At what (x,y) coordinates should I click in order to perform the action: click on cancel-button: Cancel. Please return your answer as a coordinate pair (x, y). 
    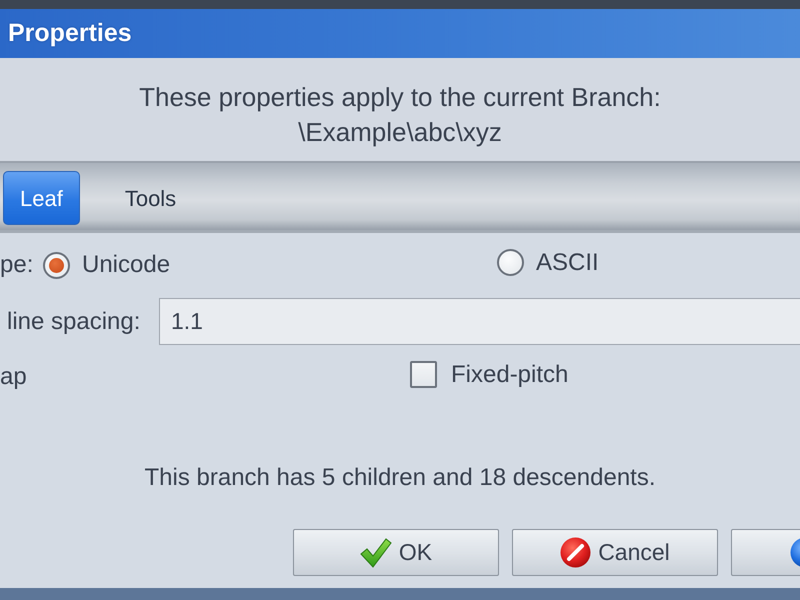
    Looking at the image, I should click on (615, 552).